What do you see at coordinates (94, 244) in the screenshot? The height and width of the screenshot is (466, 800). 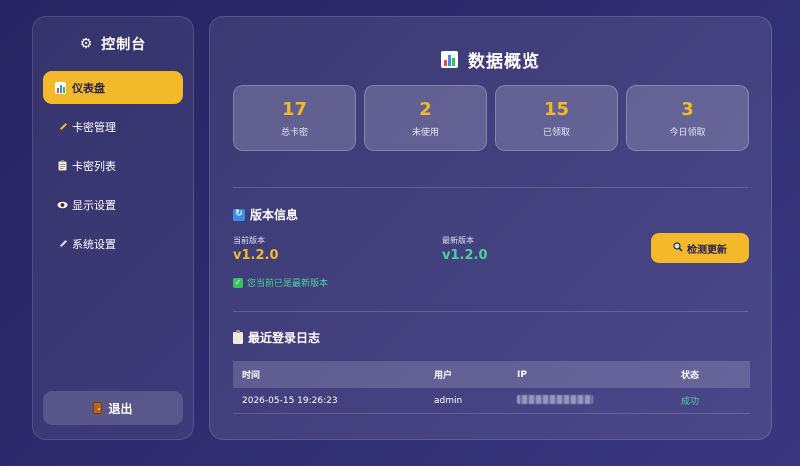 I see `sidebar-item-label: 系统设置` at bounding box center [94, 244].